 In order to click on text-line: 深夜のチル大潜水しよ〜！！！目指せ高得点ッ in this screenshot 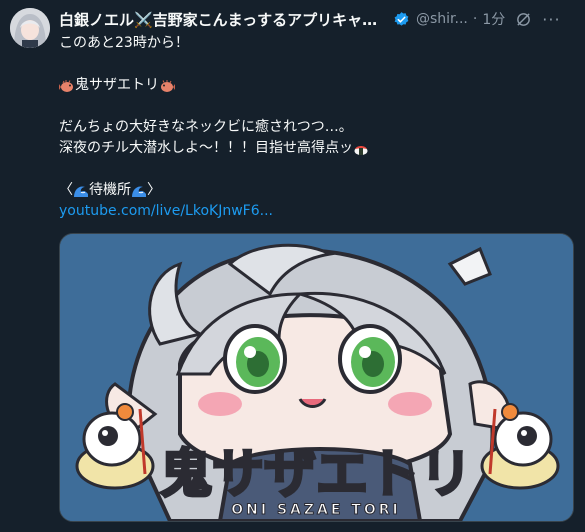, I will do `click(316, 148)`.